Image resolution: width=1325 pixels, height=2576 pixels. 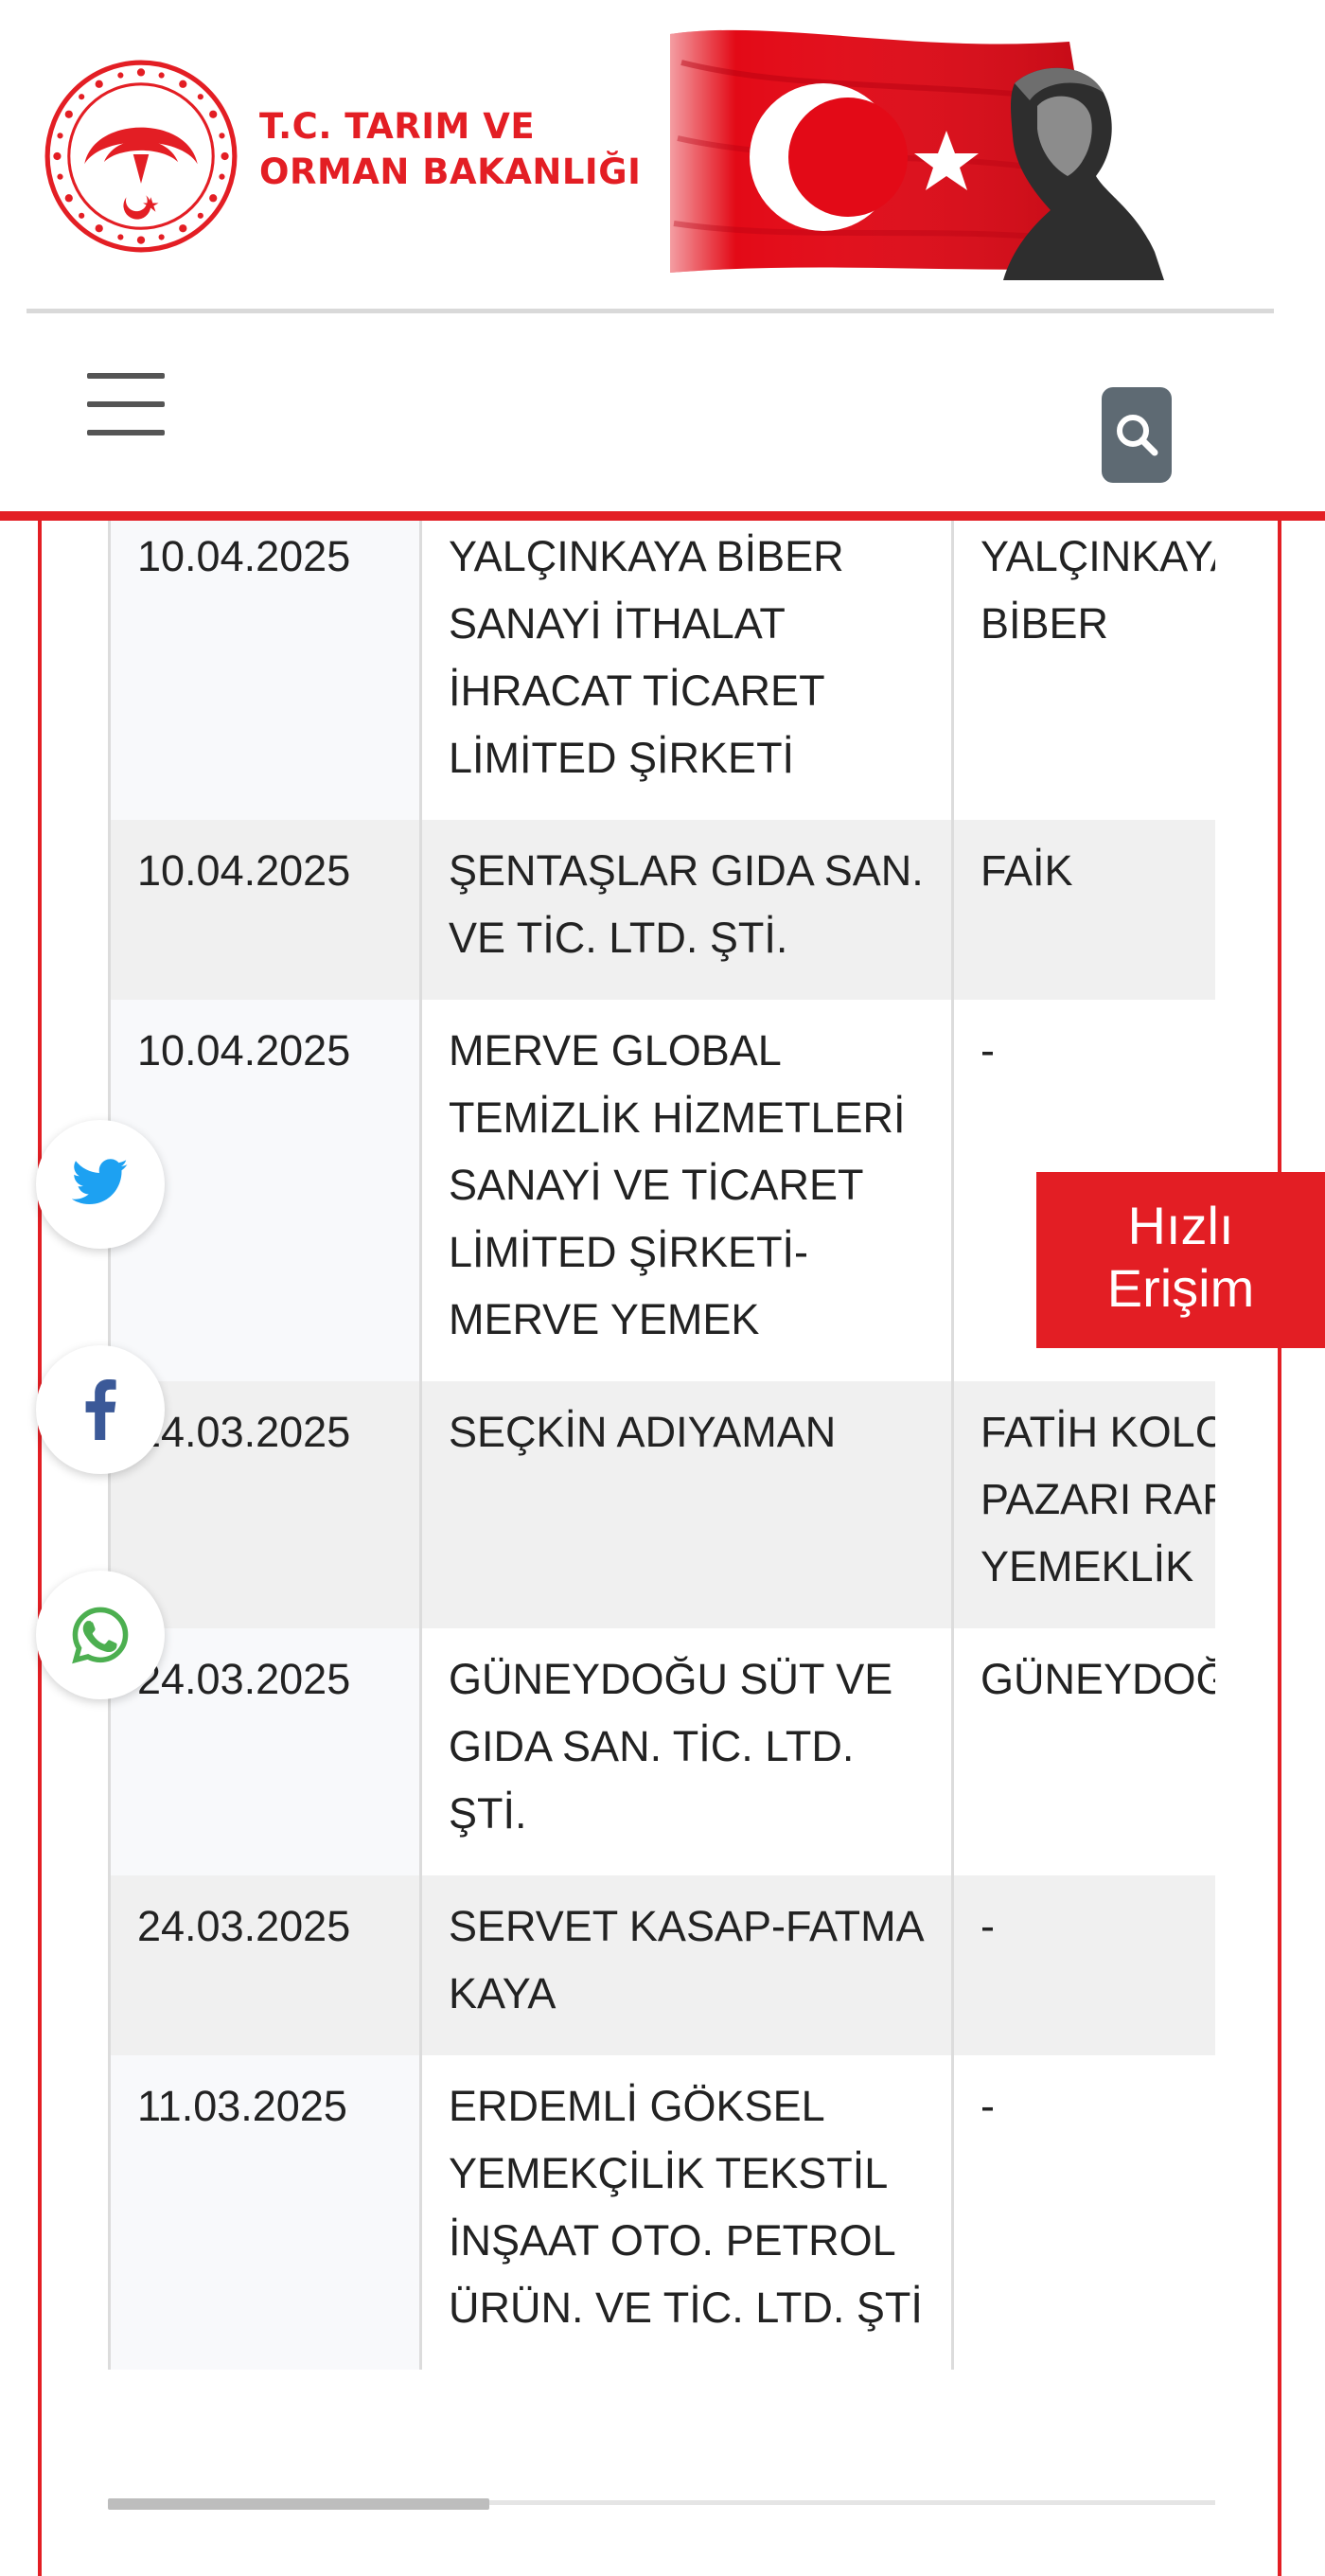 I want to click on menu-bar-middle, so click(x=126, y=404).